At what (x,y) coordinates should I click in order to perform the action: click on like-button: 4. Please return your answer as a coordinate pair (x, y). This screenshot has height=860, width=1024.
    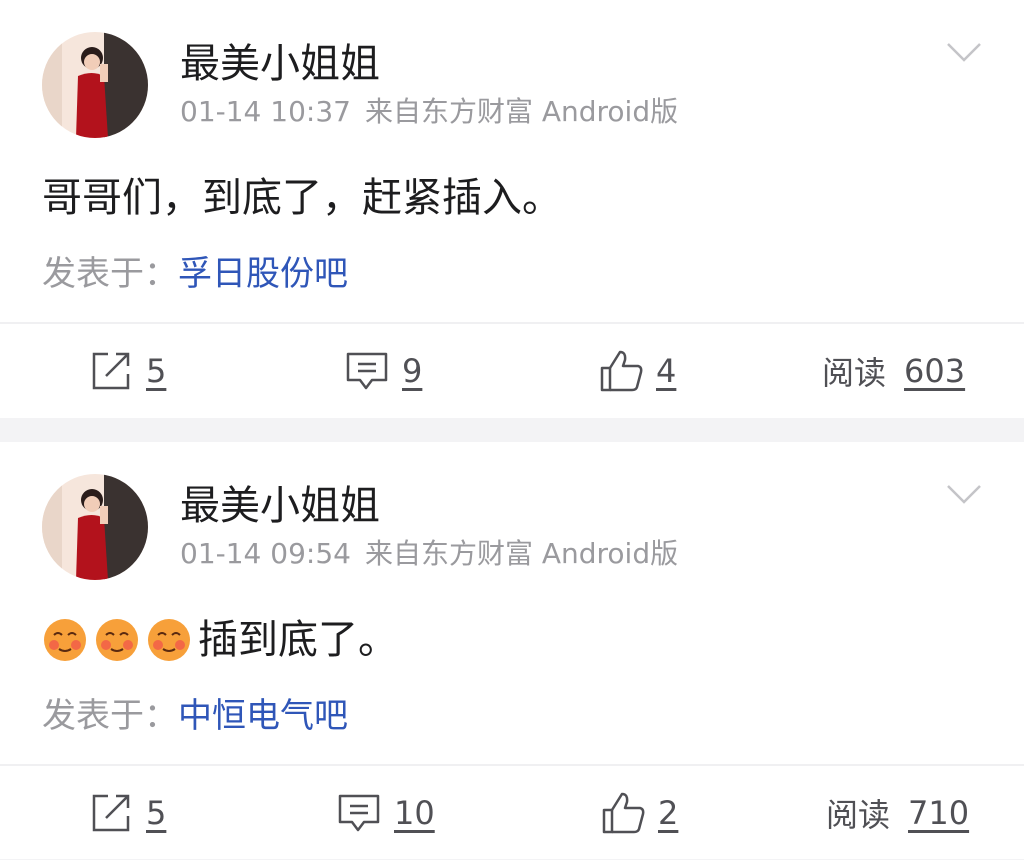
    Looking at the image, I should click on (637, 371).